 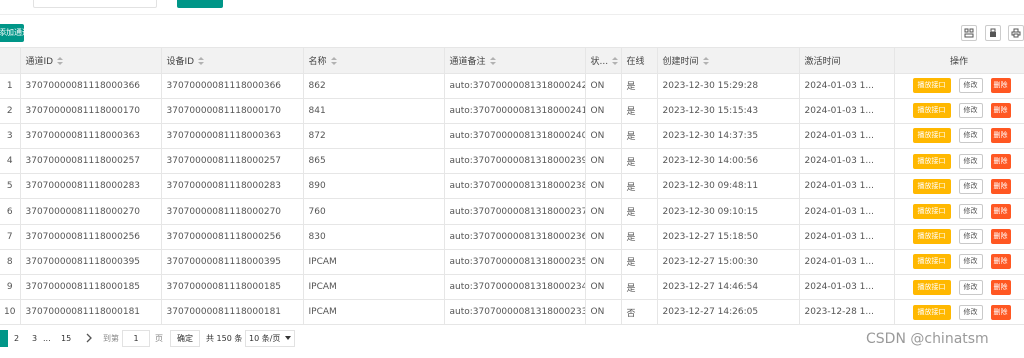 I want to click on page-current, so click(x=4, y=338).